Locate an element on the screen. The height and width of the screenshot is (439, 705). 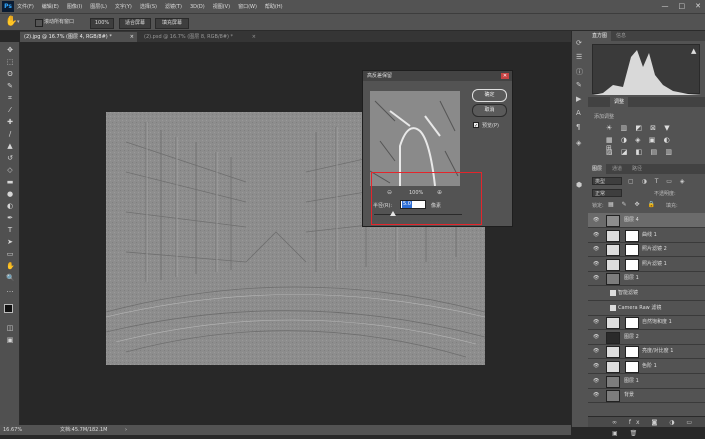
layer-row: 👁 亮度/对比度 1 is located at coordinates (646, 352).